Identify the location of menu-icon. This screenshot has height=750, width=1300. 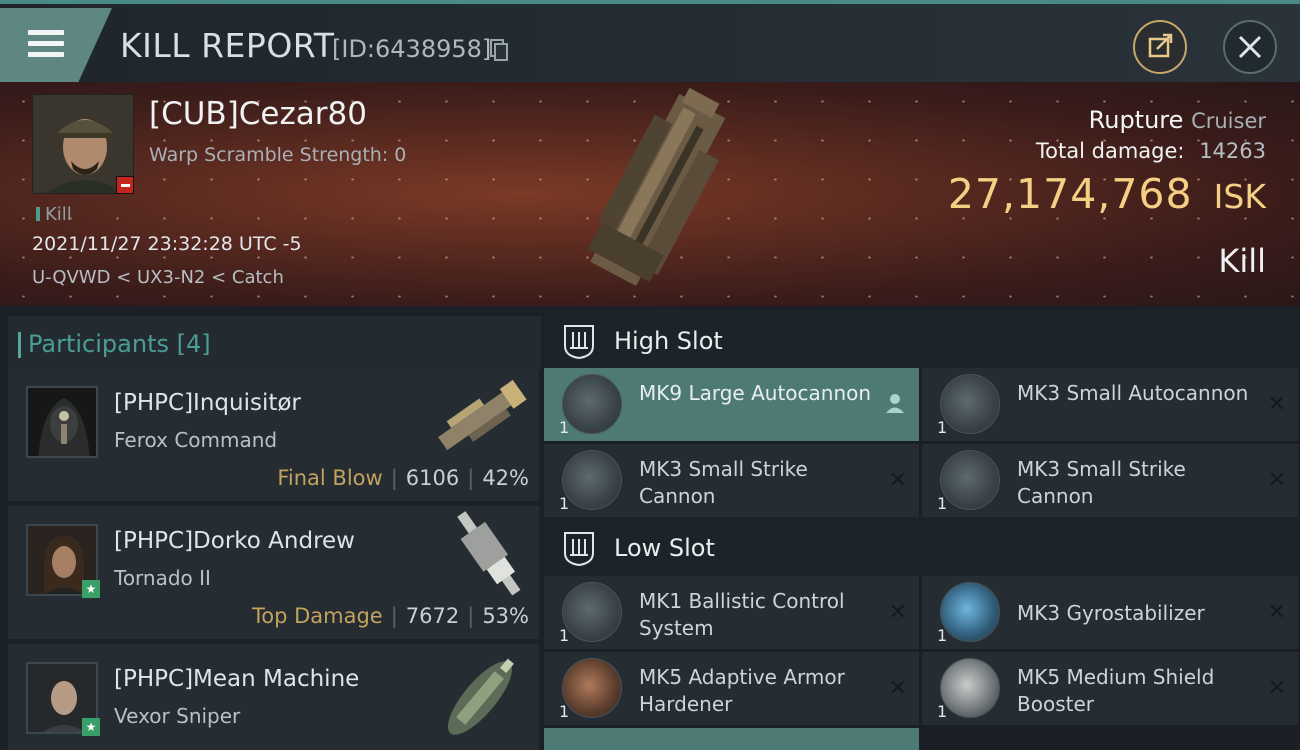
(46, 45).